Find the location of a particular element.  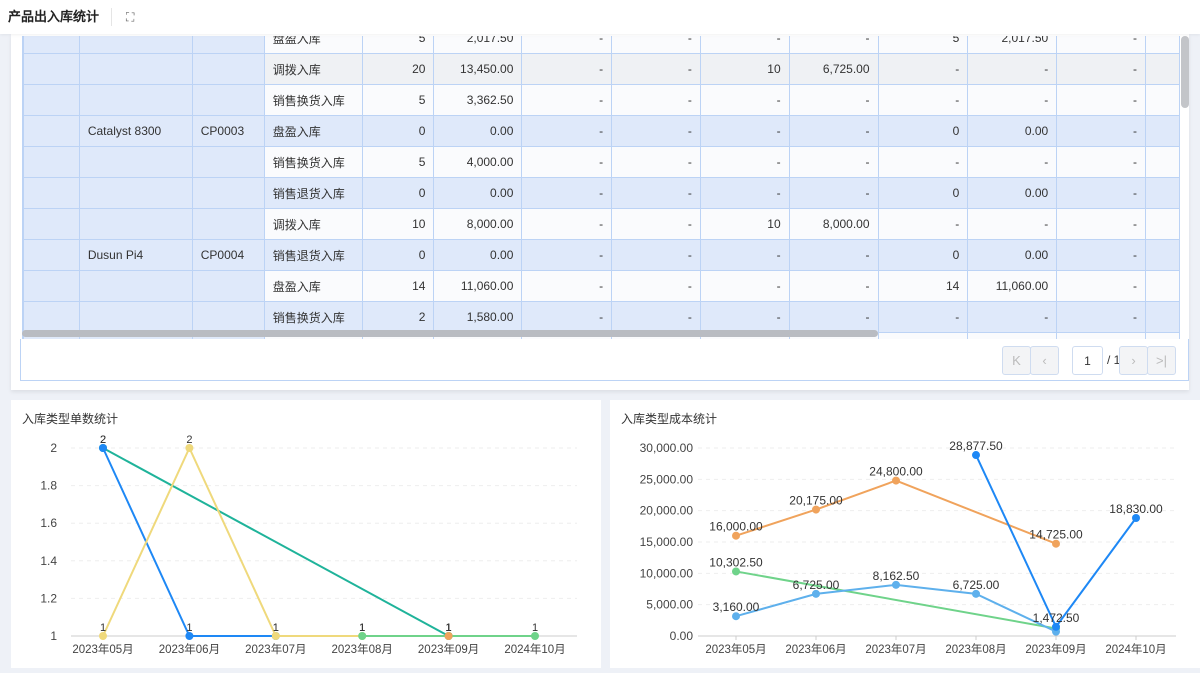

qty-cell: 5 is located at coordinates (398, 162).